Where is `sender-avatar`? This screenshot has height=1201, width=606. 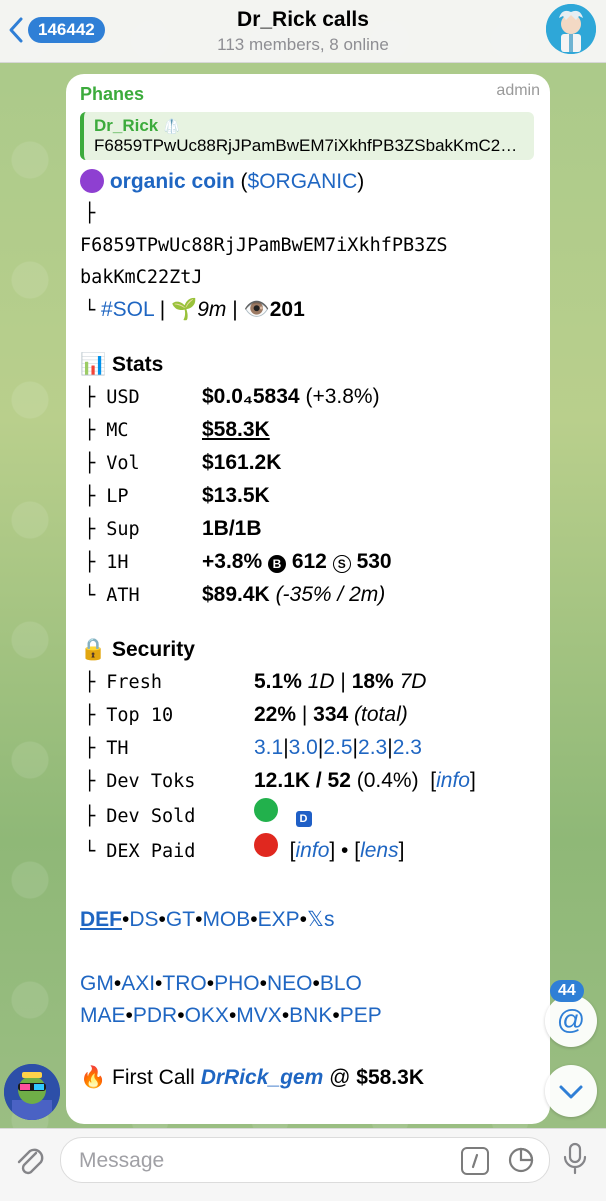 sender-avatar is located at coordinates (32, 1092).